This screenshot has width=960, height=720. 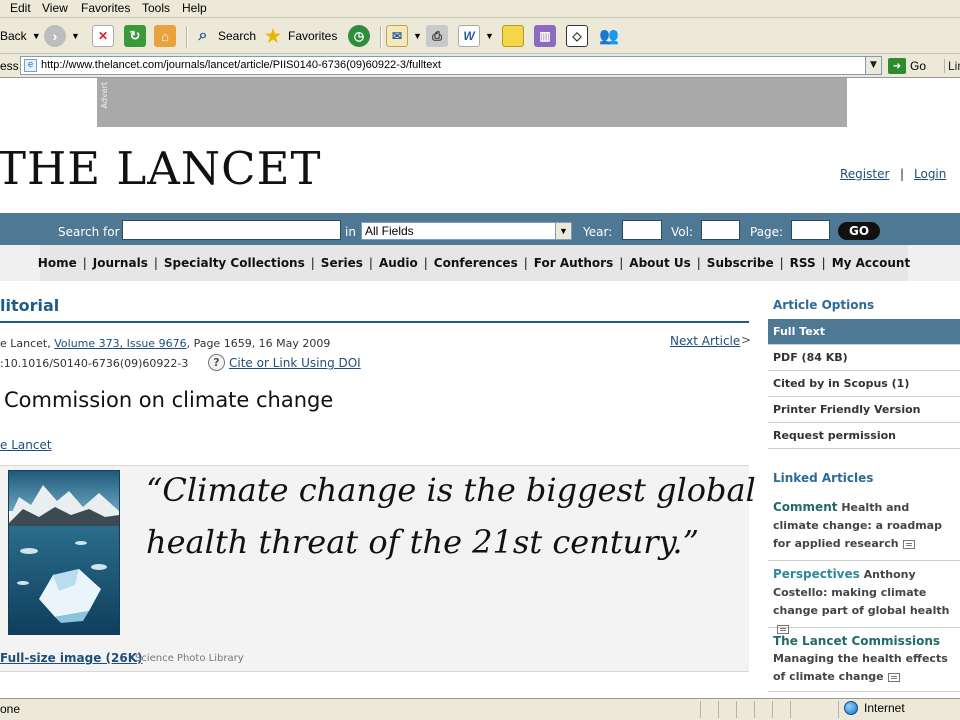 I want to click on refresh-icon: ↻, so click(x=135, y=36).